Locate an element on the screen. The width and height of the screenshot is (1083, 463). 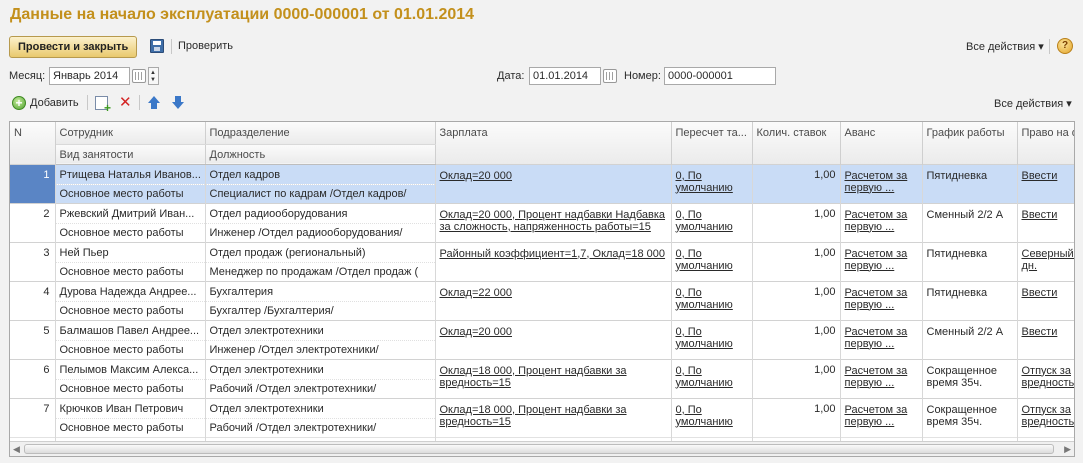
col-header-position: Должность is located at coordinates (320, 154).